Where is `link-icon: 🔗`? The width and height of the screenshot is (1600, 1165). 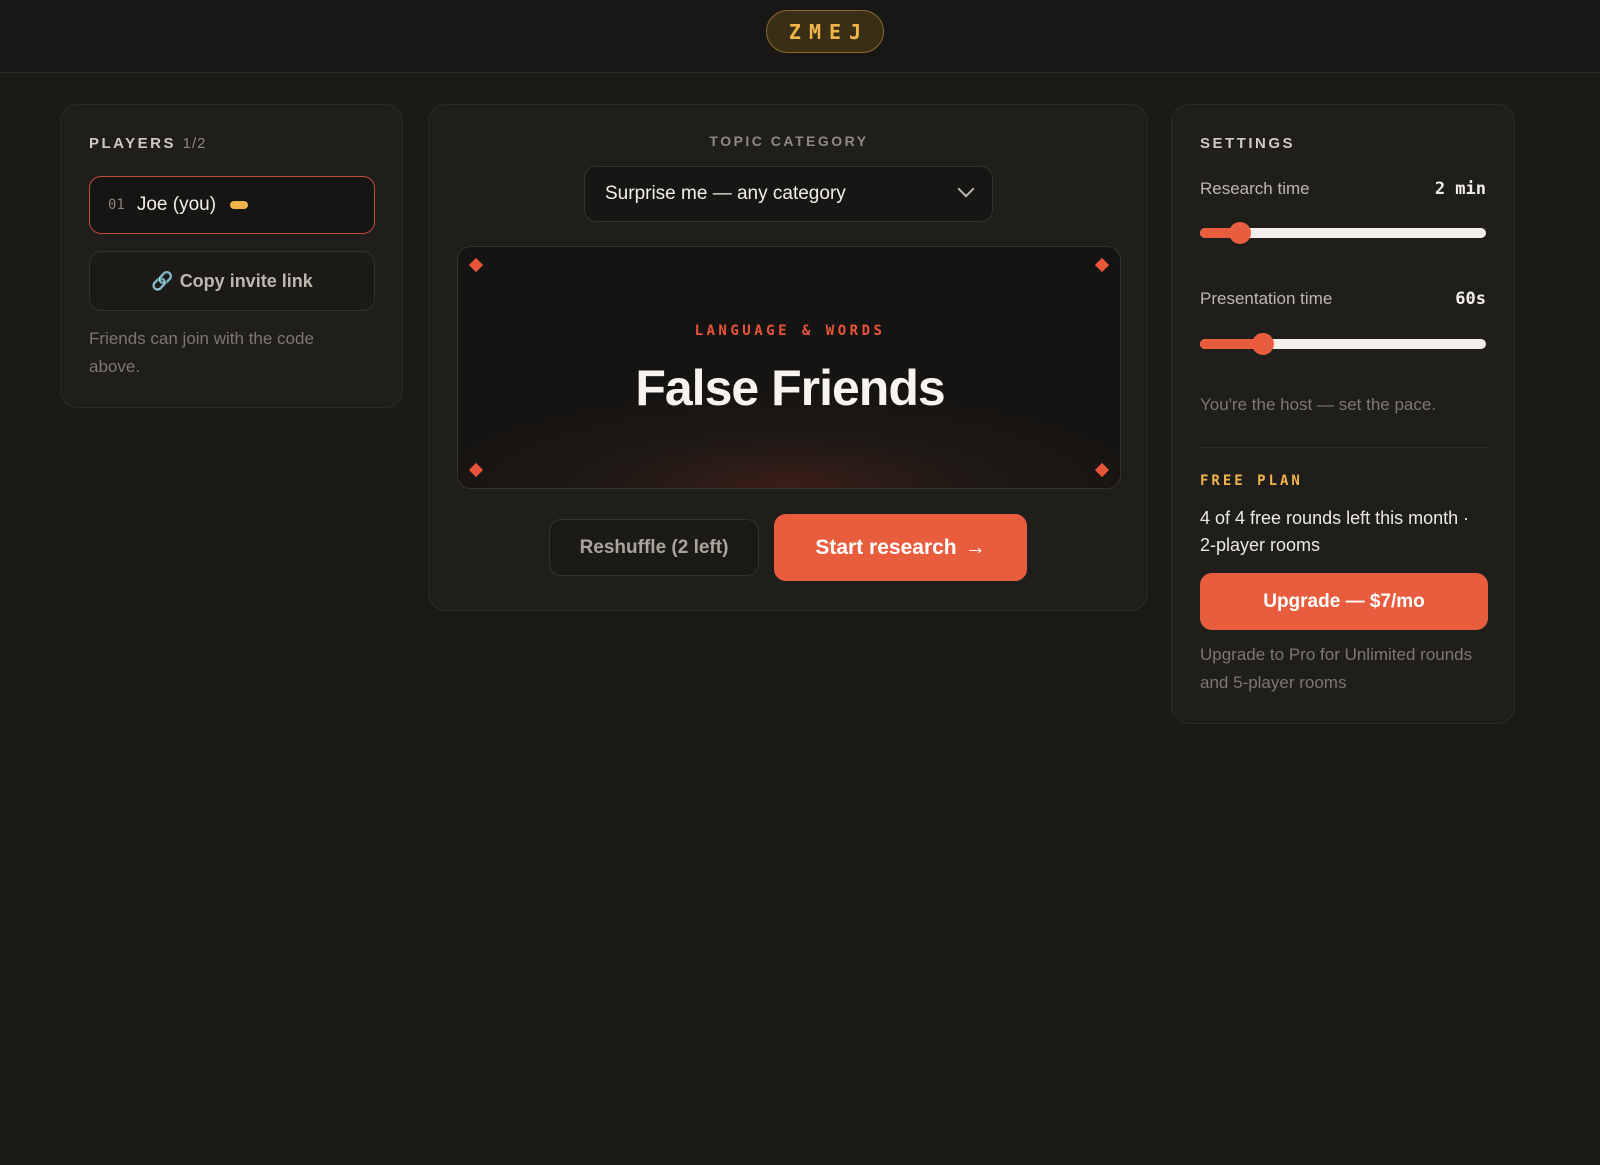 link-icon: 🔗 is located at coordinates (162, 280).